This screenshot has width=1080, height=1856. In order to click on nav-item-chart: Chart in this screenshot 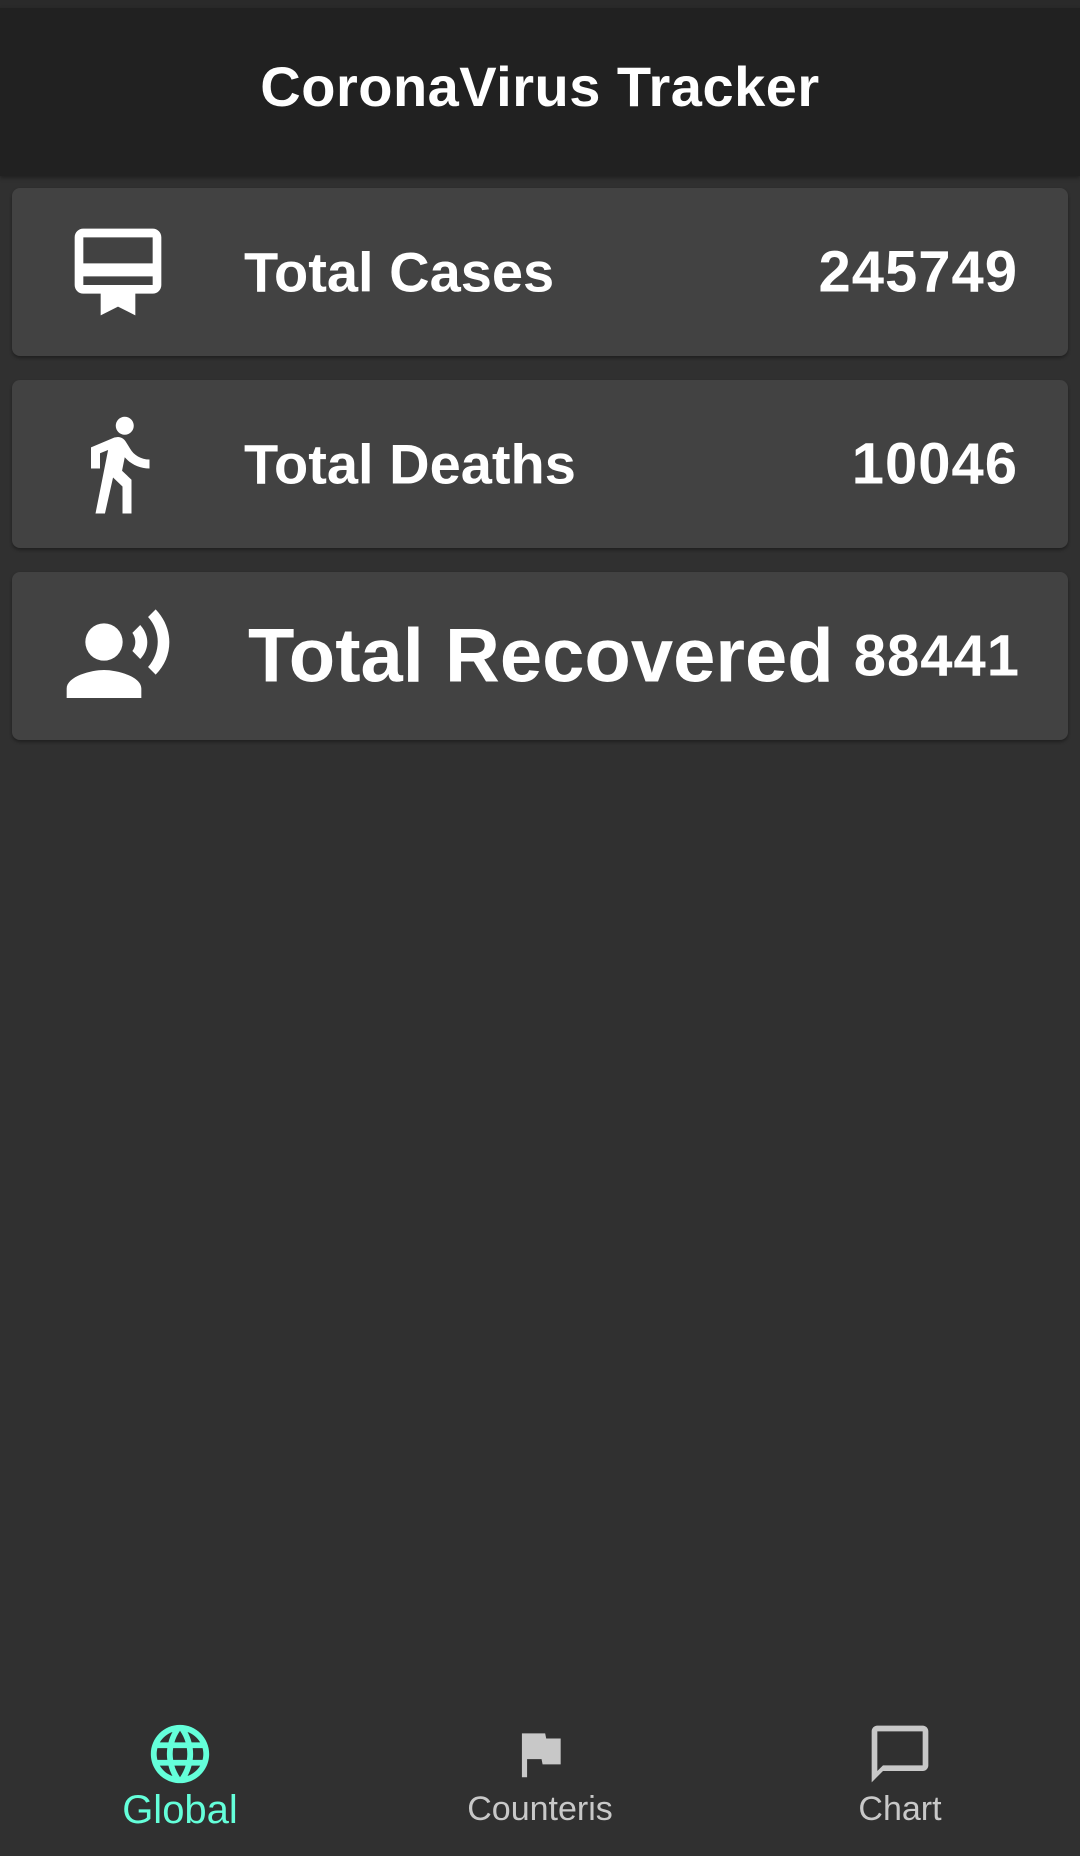, I will do `click(900, 1770)`.